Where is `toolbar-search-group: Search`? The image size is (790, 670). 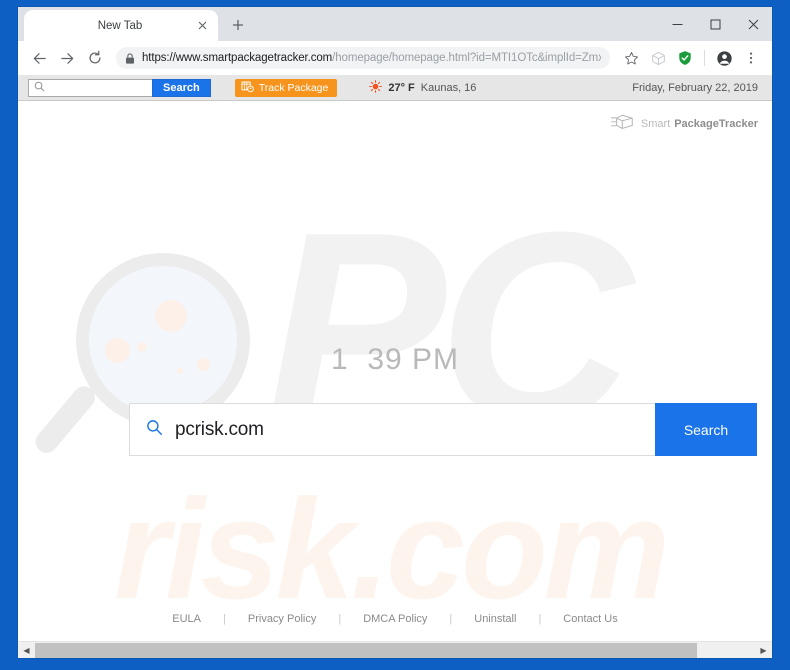
toolbar-search-group: Search is located at coordinates (119, 87).